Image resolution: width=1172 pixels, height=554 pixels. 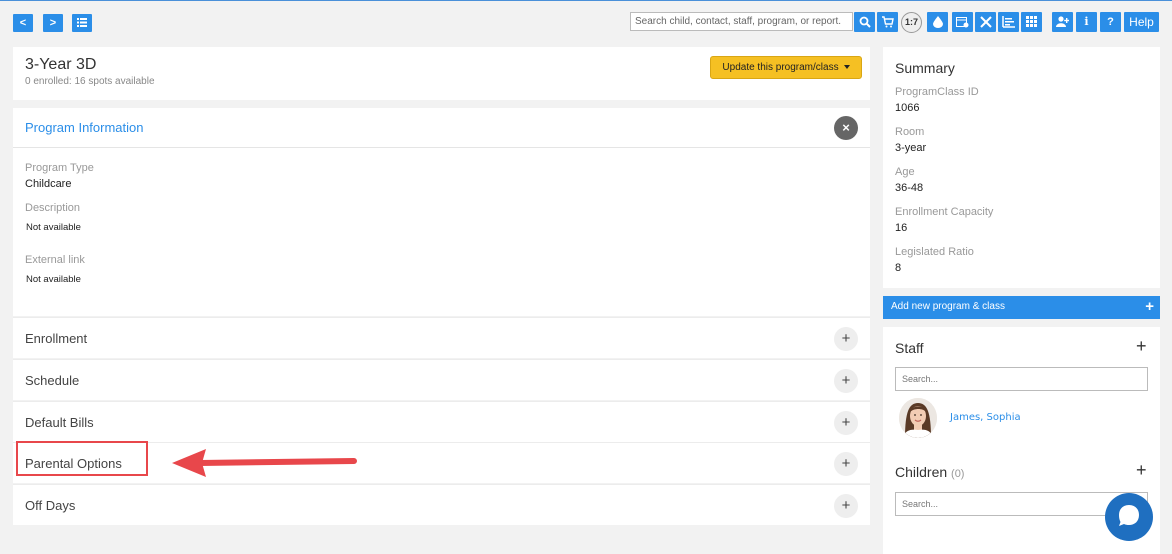 I want to click on update-program-button: Update this program/class, so click(x=786, y=67).